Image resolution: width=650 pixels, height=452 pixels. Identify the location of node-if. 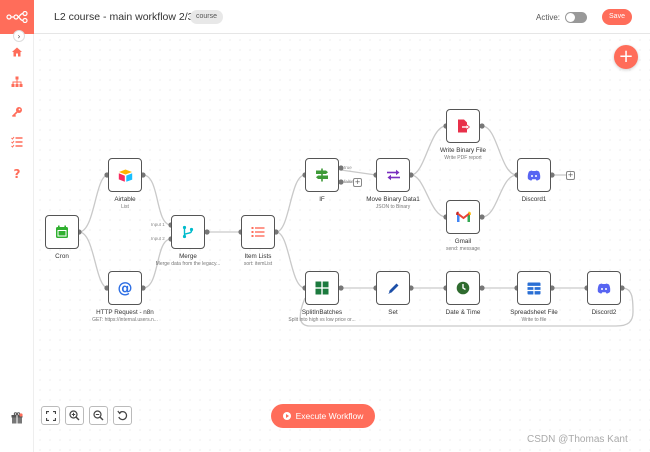
(322, 175).